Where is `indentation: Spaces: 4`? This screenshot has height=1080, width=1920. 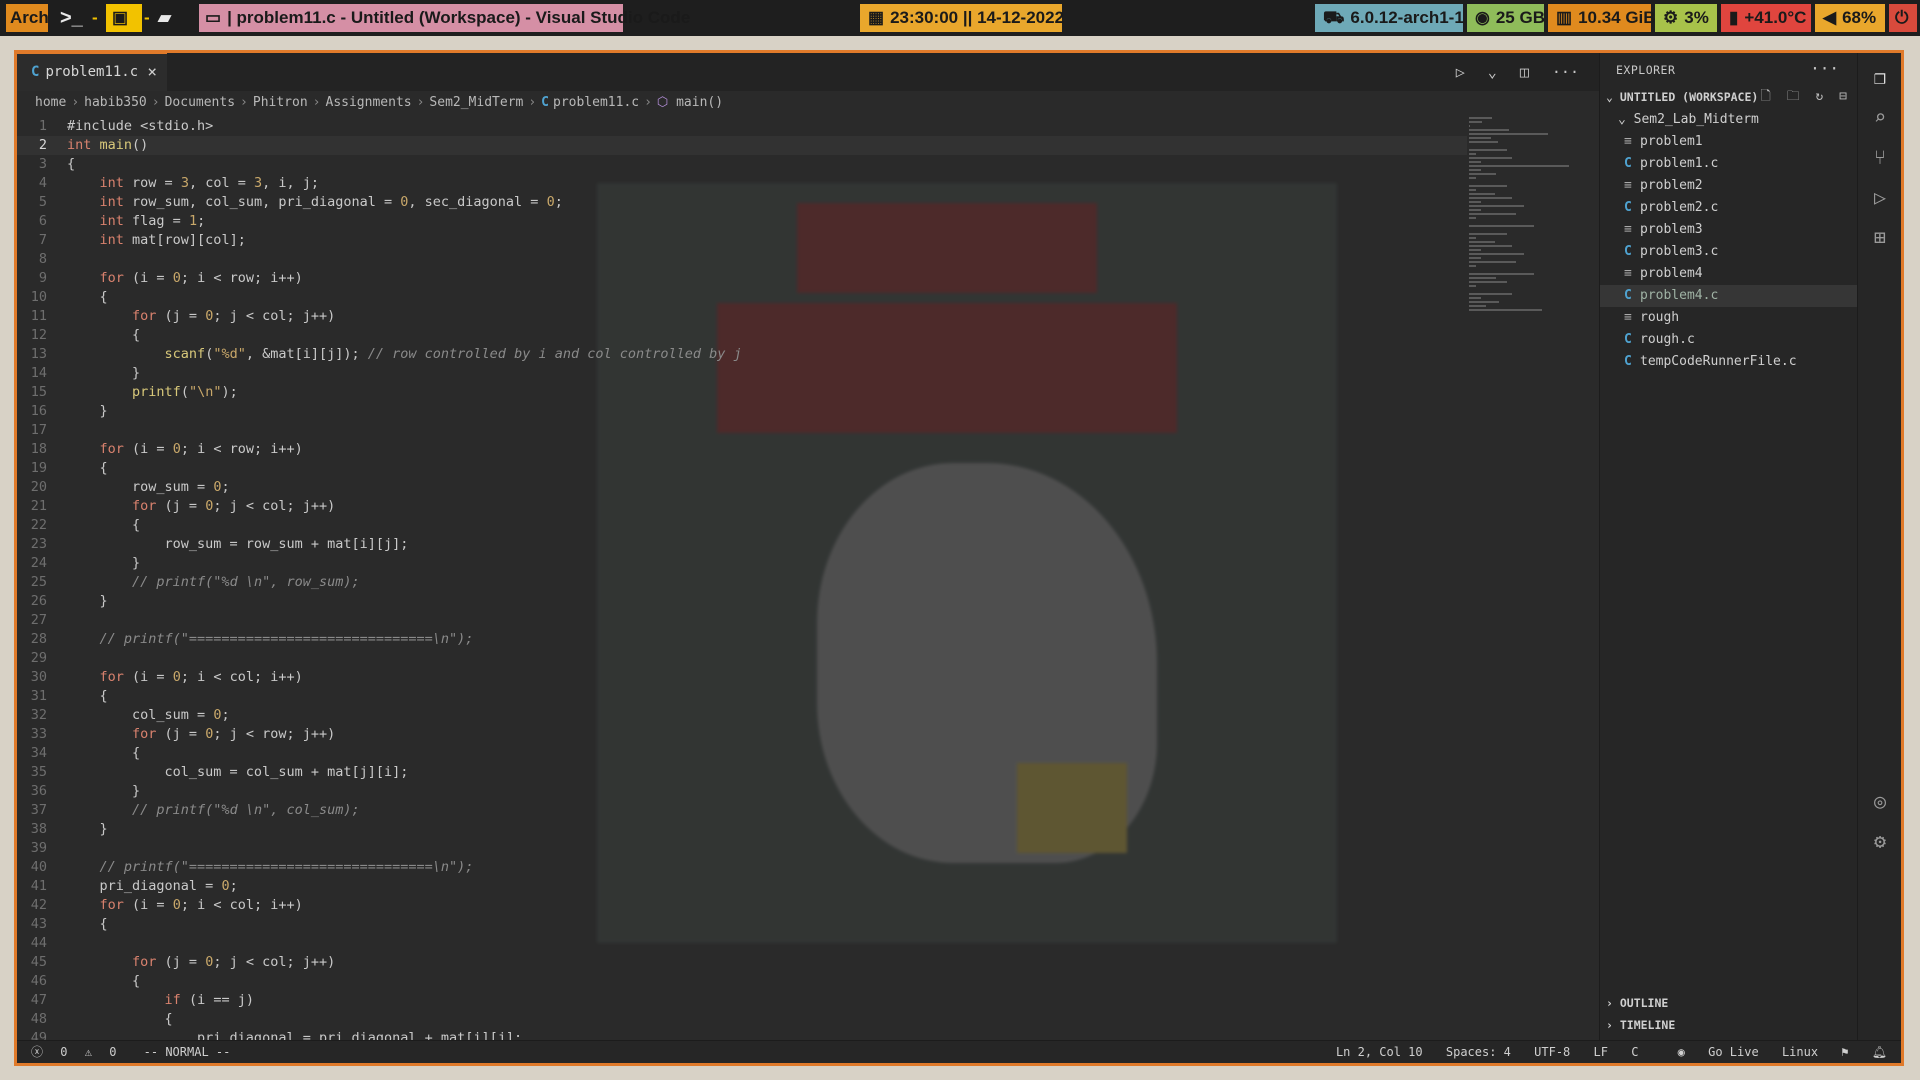
indentation: Spaces: 4 is located at coordinates (1478, 1052).